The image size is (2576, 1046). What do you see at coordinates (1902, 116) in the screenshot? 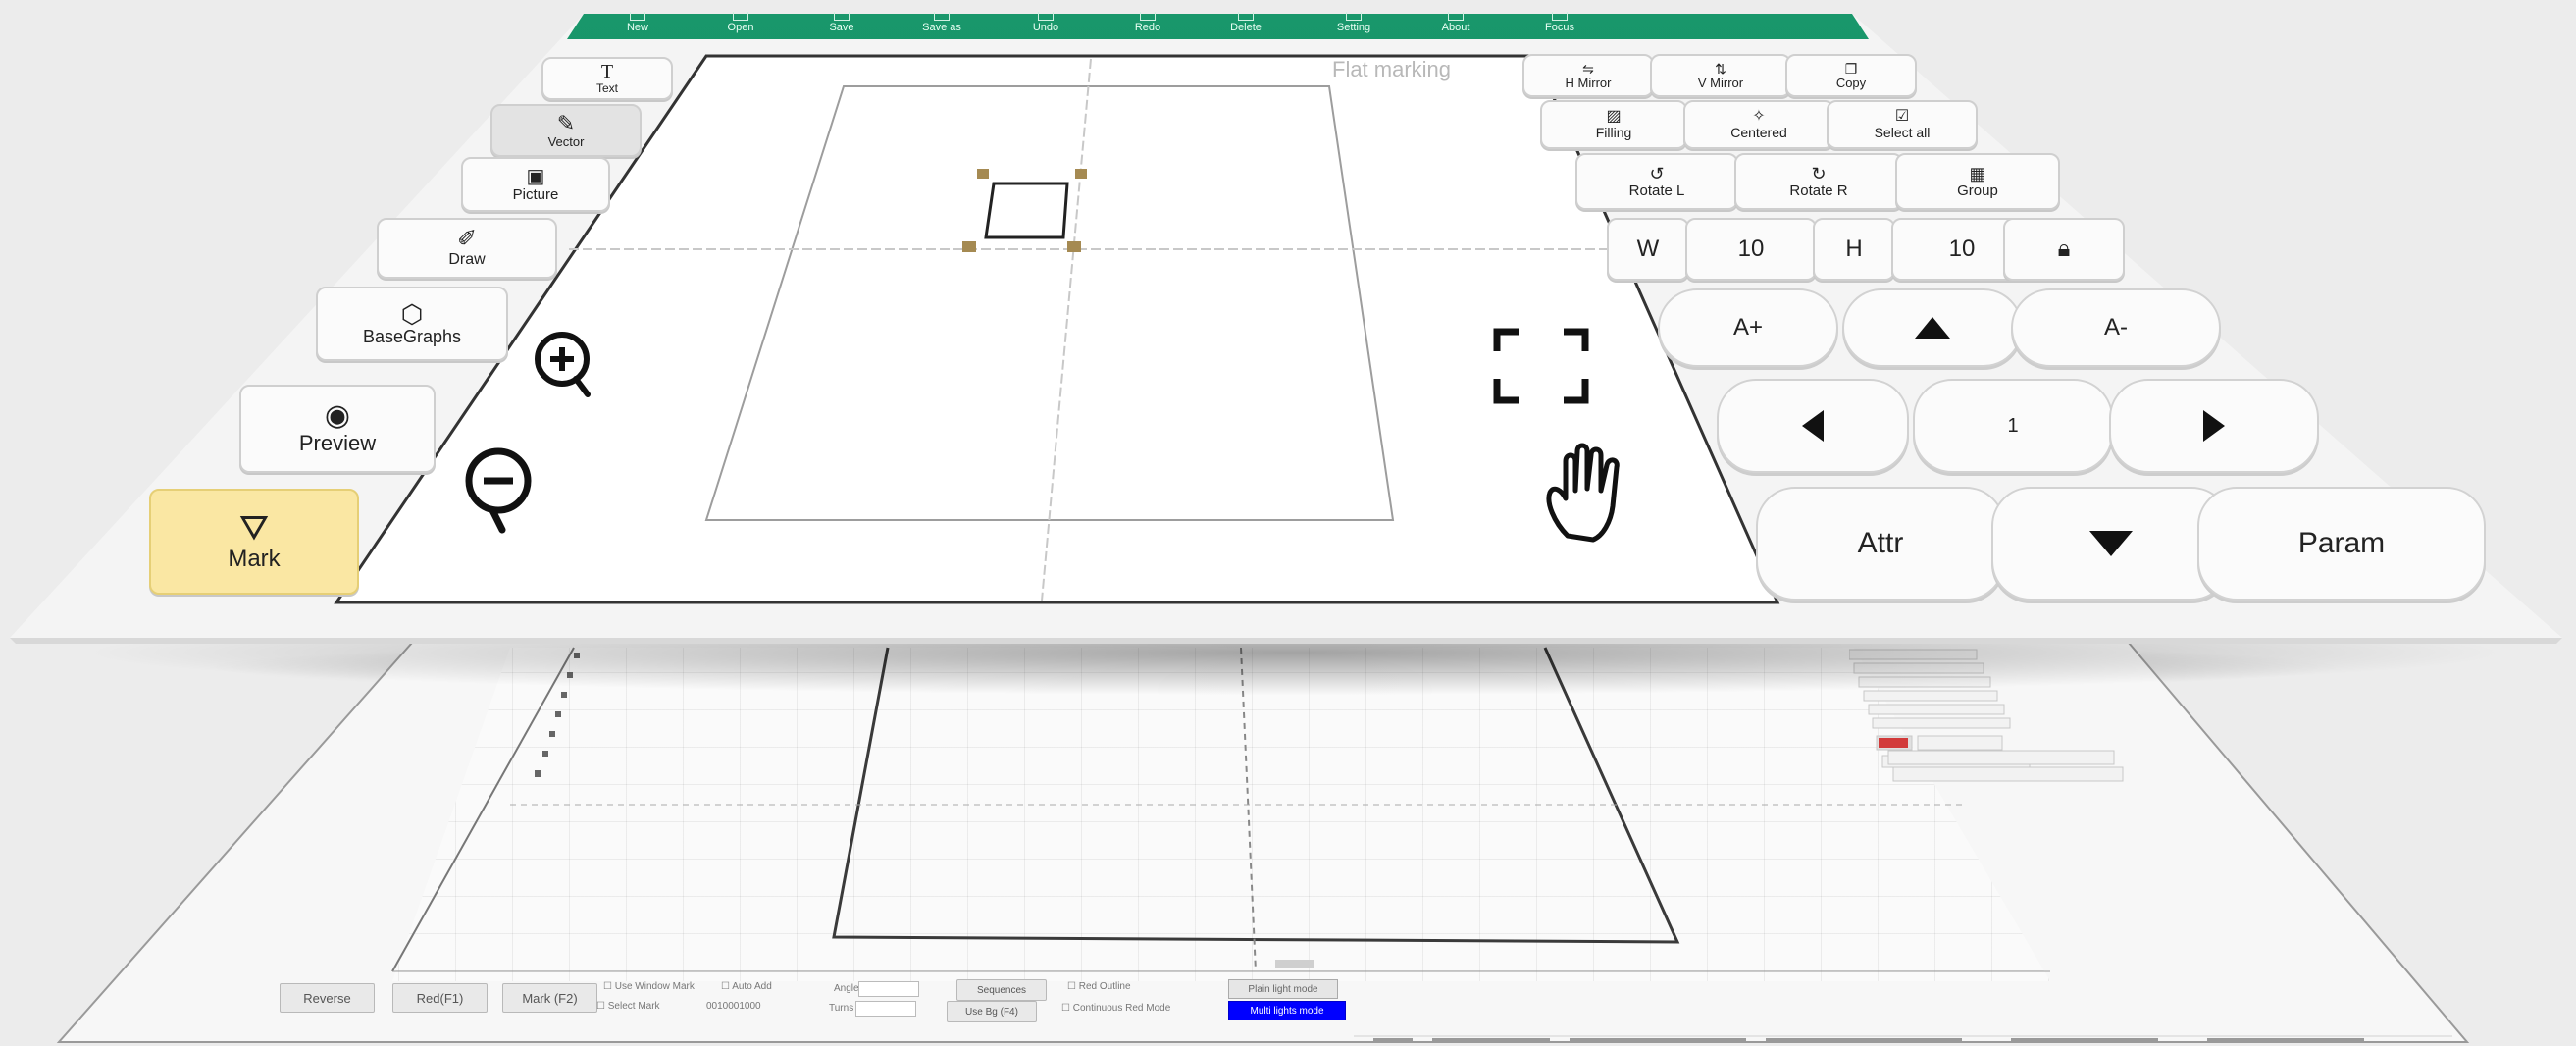
I see `select-all-icon: ☑` at bounding box center [1902, 116].